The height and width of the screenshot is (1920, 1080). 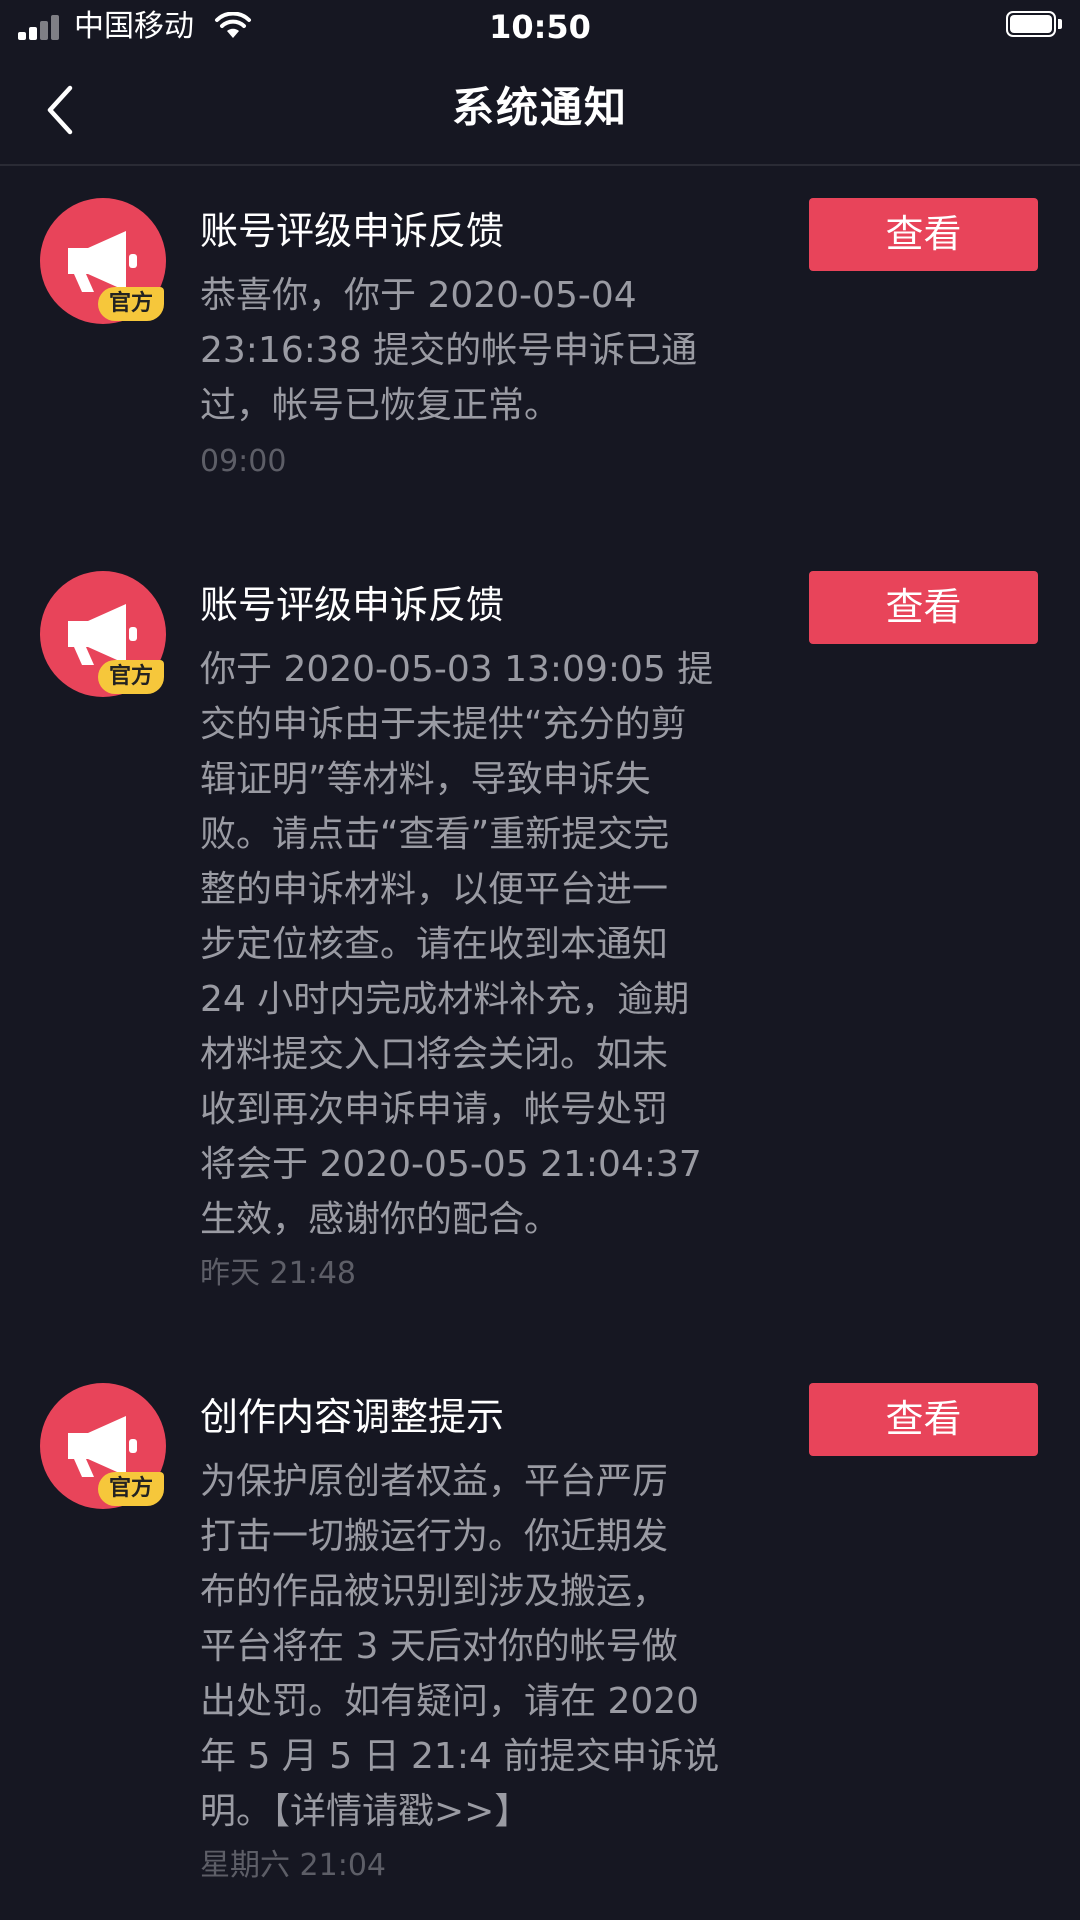 I want to click on body-line: 交的申诉由于未提供“充分的剪, so click(x=443, y=724).